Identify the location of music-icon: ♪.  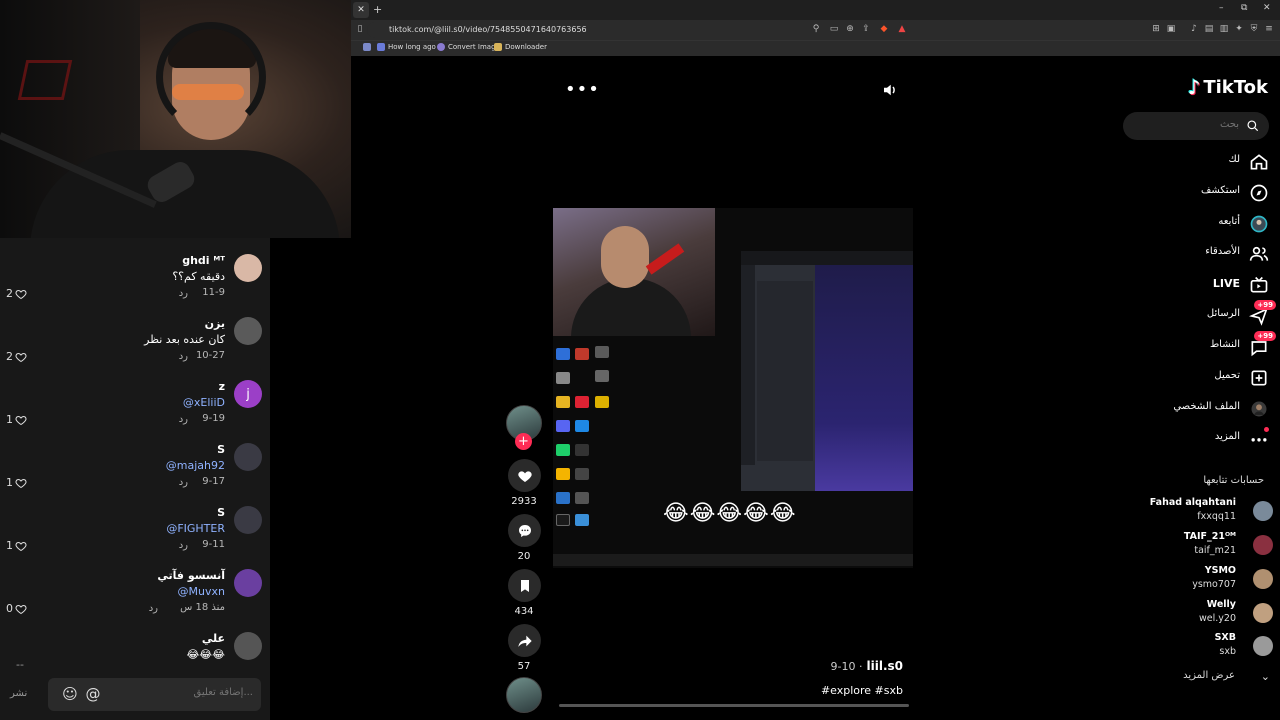
(1194, 29).